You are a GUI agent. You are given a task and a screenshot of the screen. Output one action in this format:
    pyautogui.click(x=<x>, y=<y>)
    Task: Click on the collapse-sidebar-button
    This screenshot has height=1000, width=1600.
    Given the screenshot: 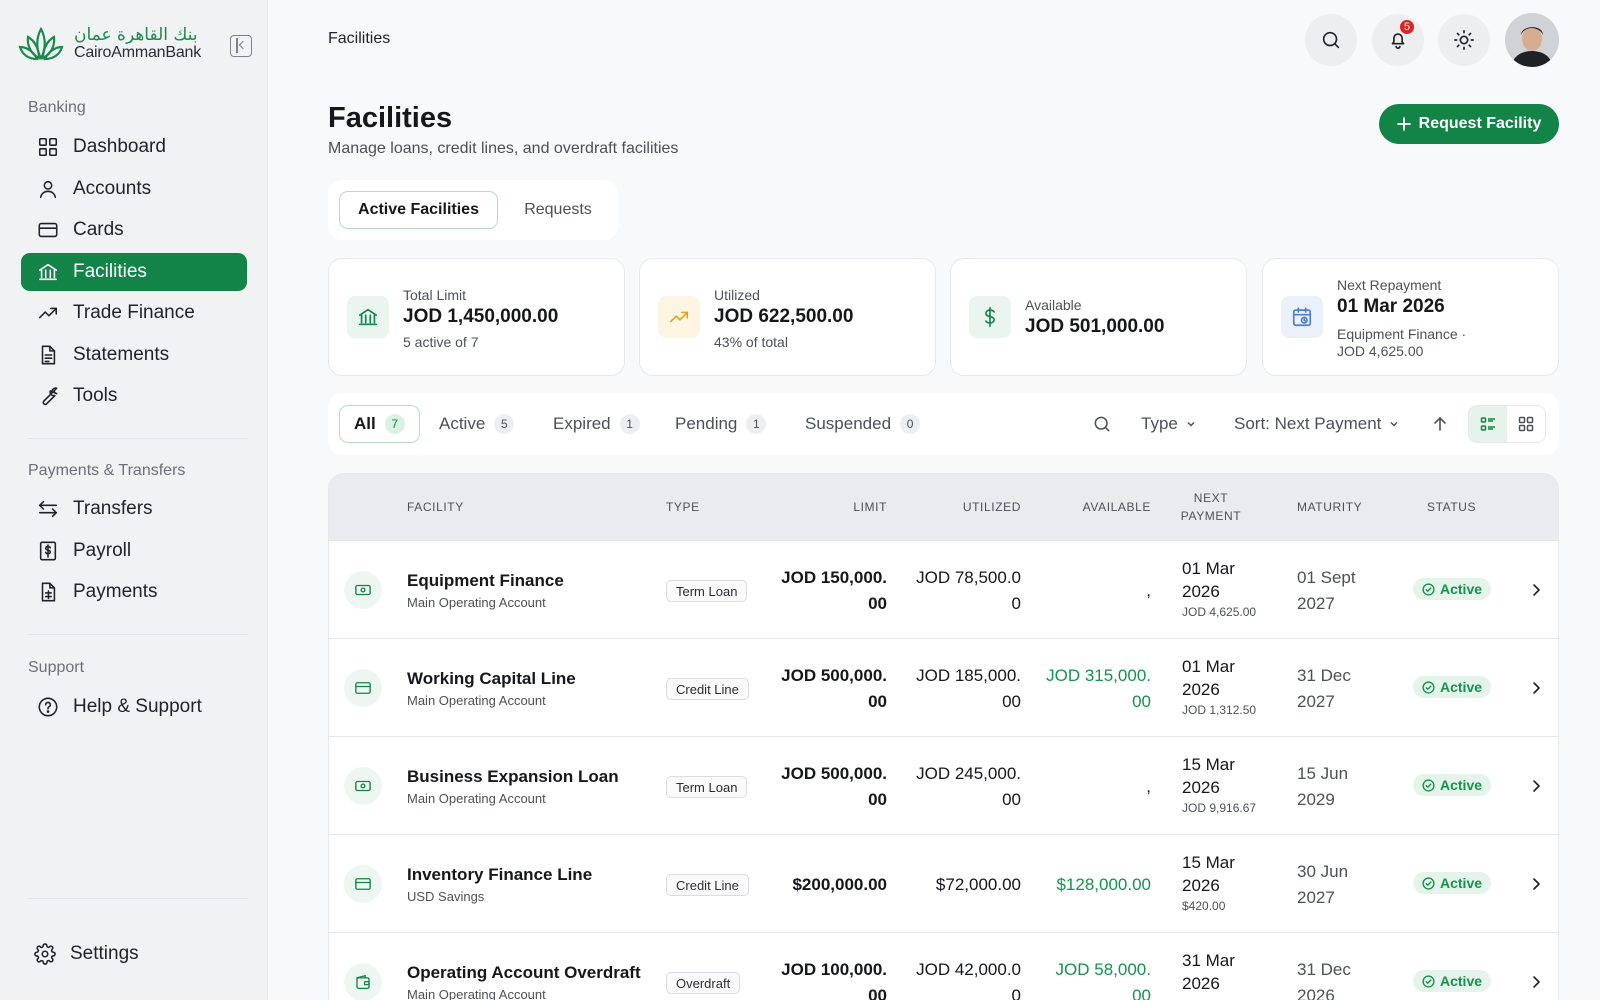 What is the action you would take?
    pyautogui.click(x=241, y=46)
    